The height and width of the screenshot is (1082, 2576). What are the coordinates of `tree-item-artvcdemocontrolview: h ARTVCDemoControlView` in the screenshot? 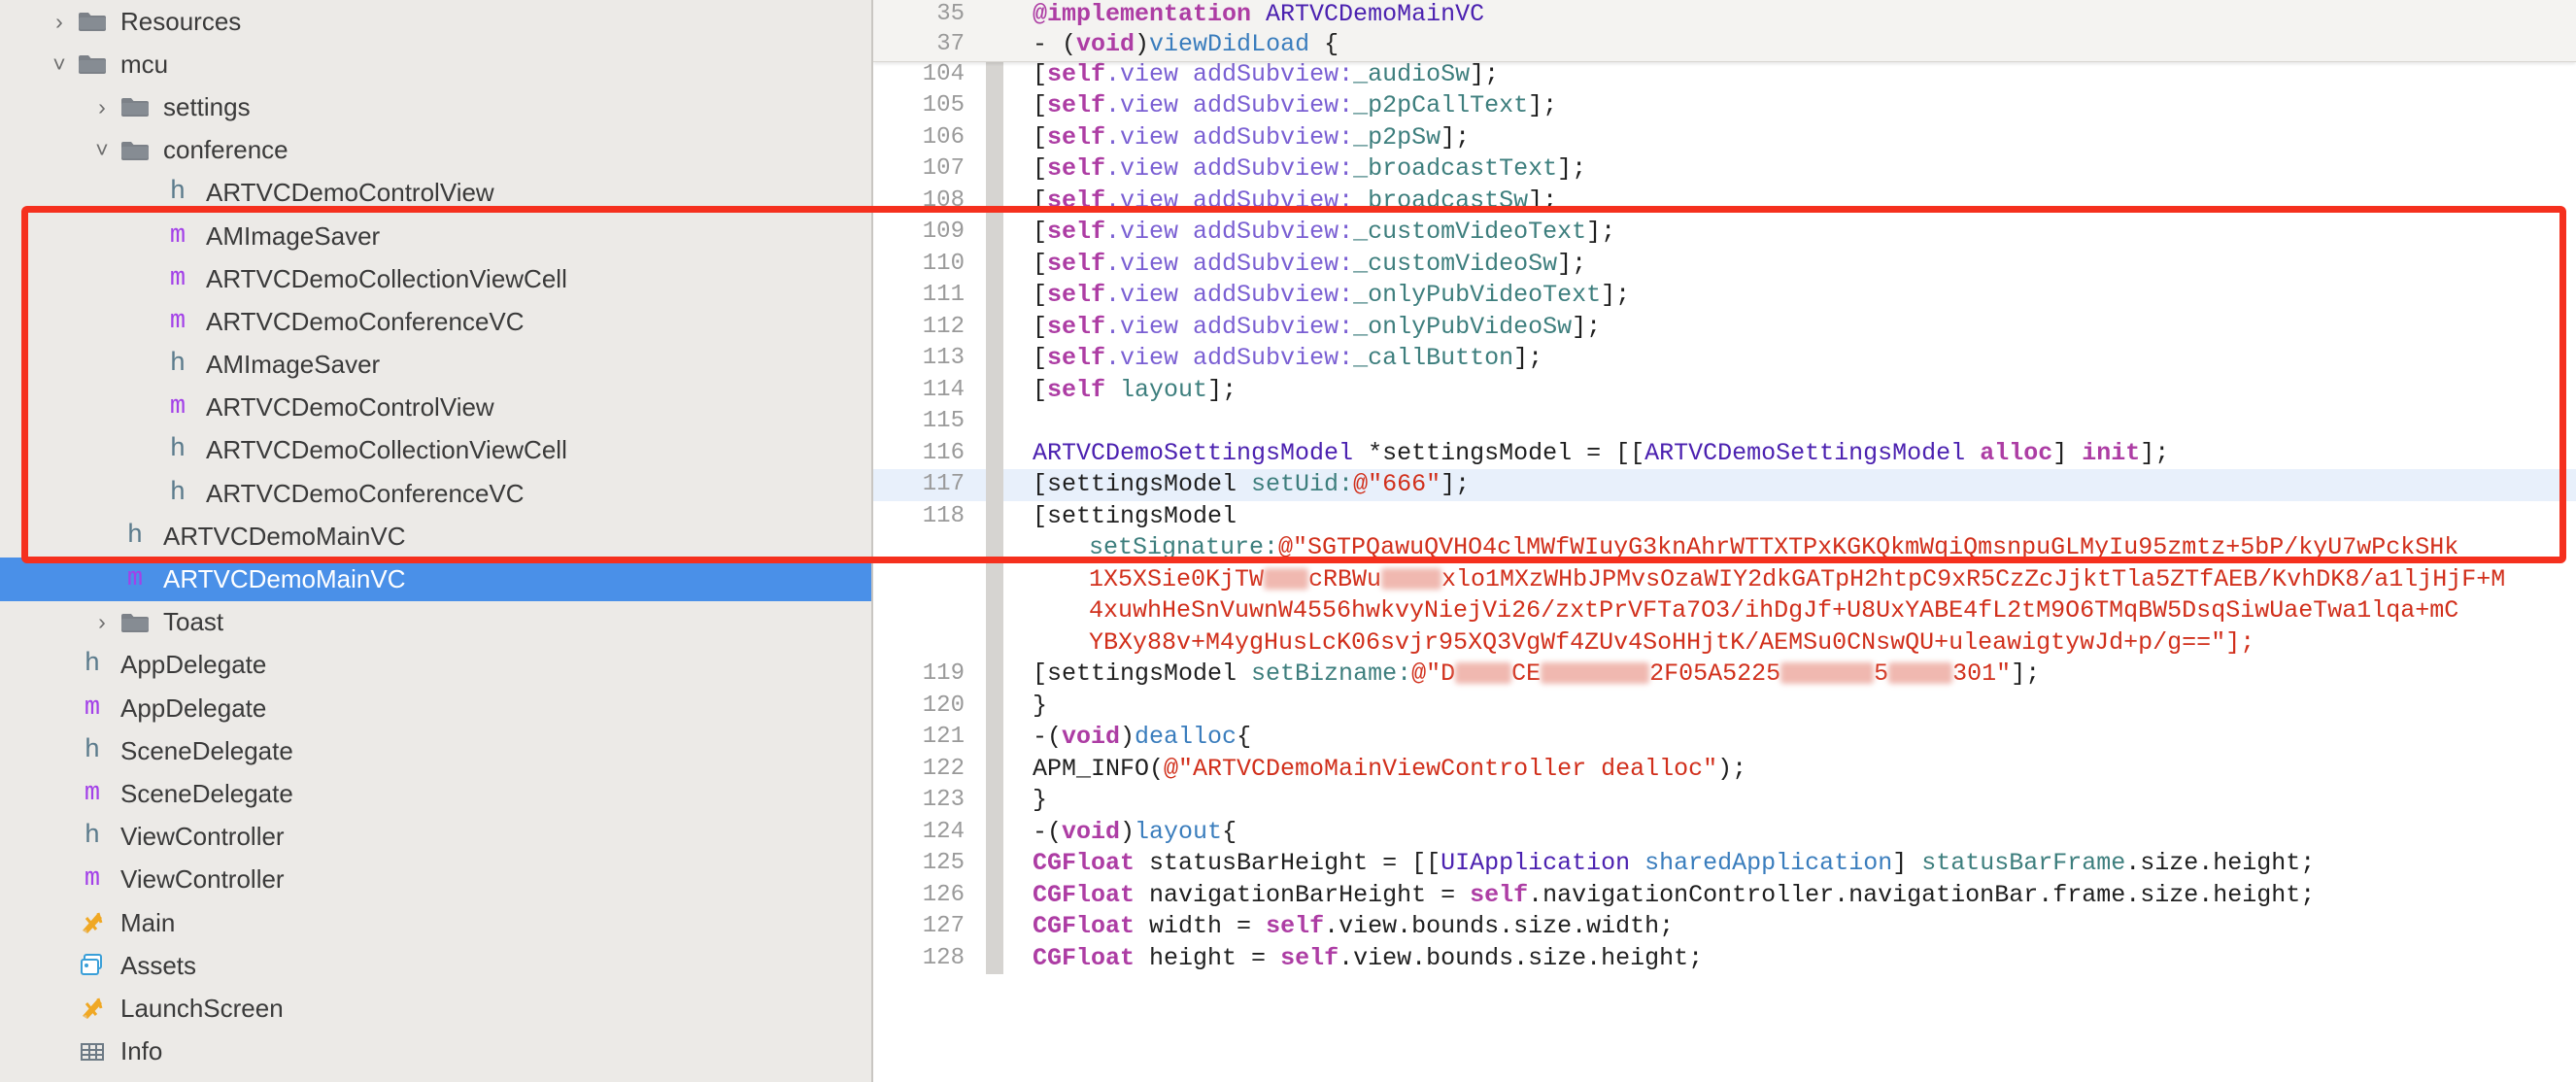 It's located at (435, 193).